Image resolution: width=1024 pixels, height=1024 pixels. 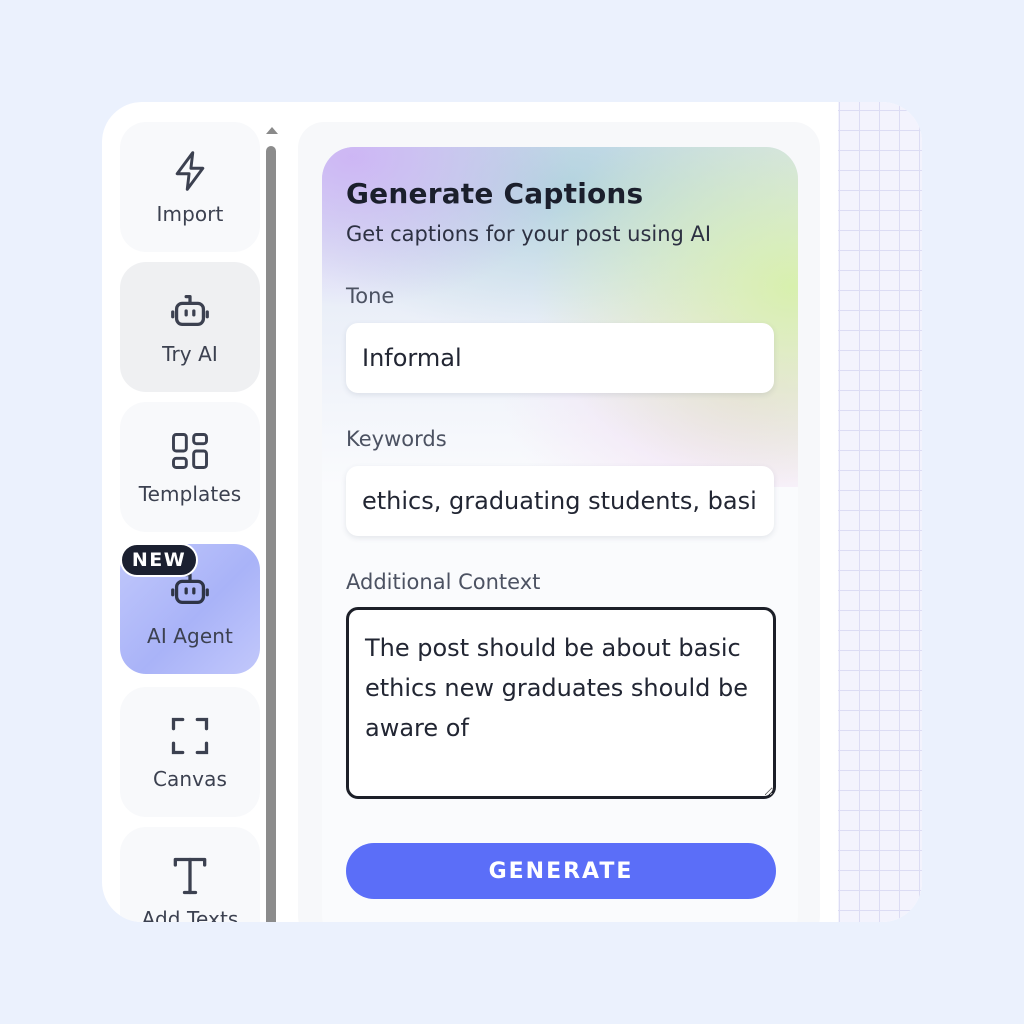 What do you see at coordinates (561, 871) in the screenshot?
I see `generate-button: GENERATE` at bounding box center [561, 871].